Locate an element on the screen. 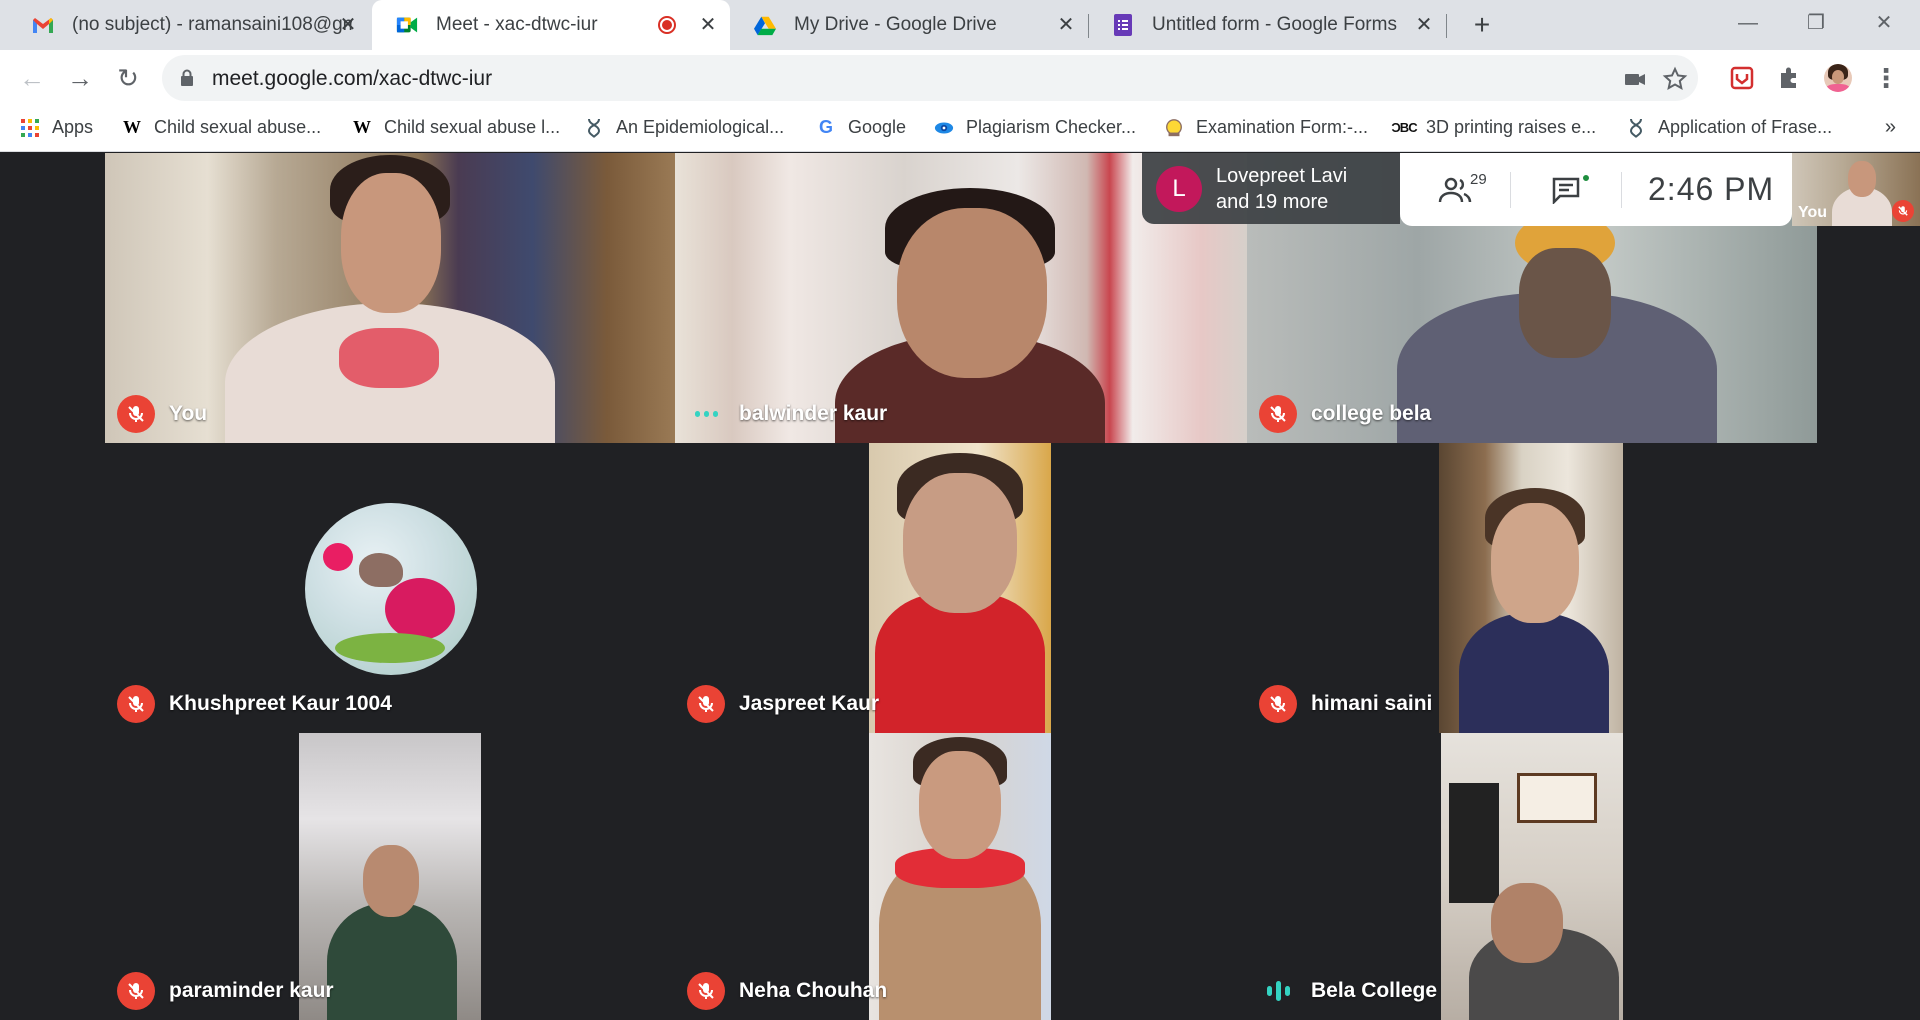 This screenshot has height=1020, width=1920. participant-tile-you: You is located at coordinates (390, 298).